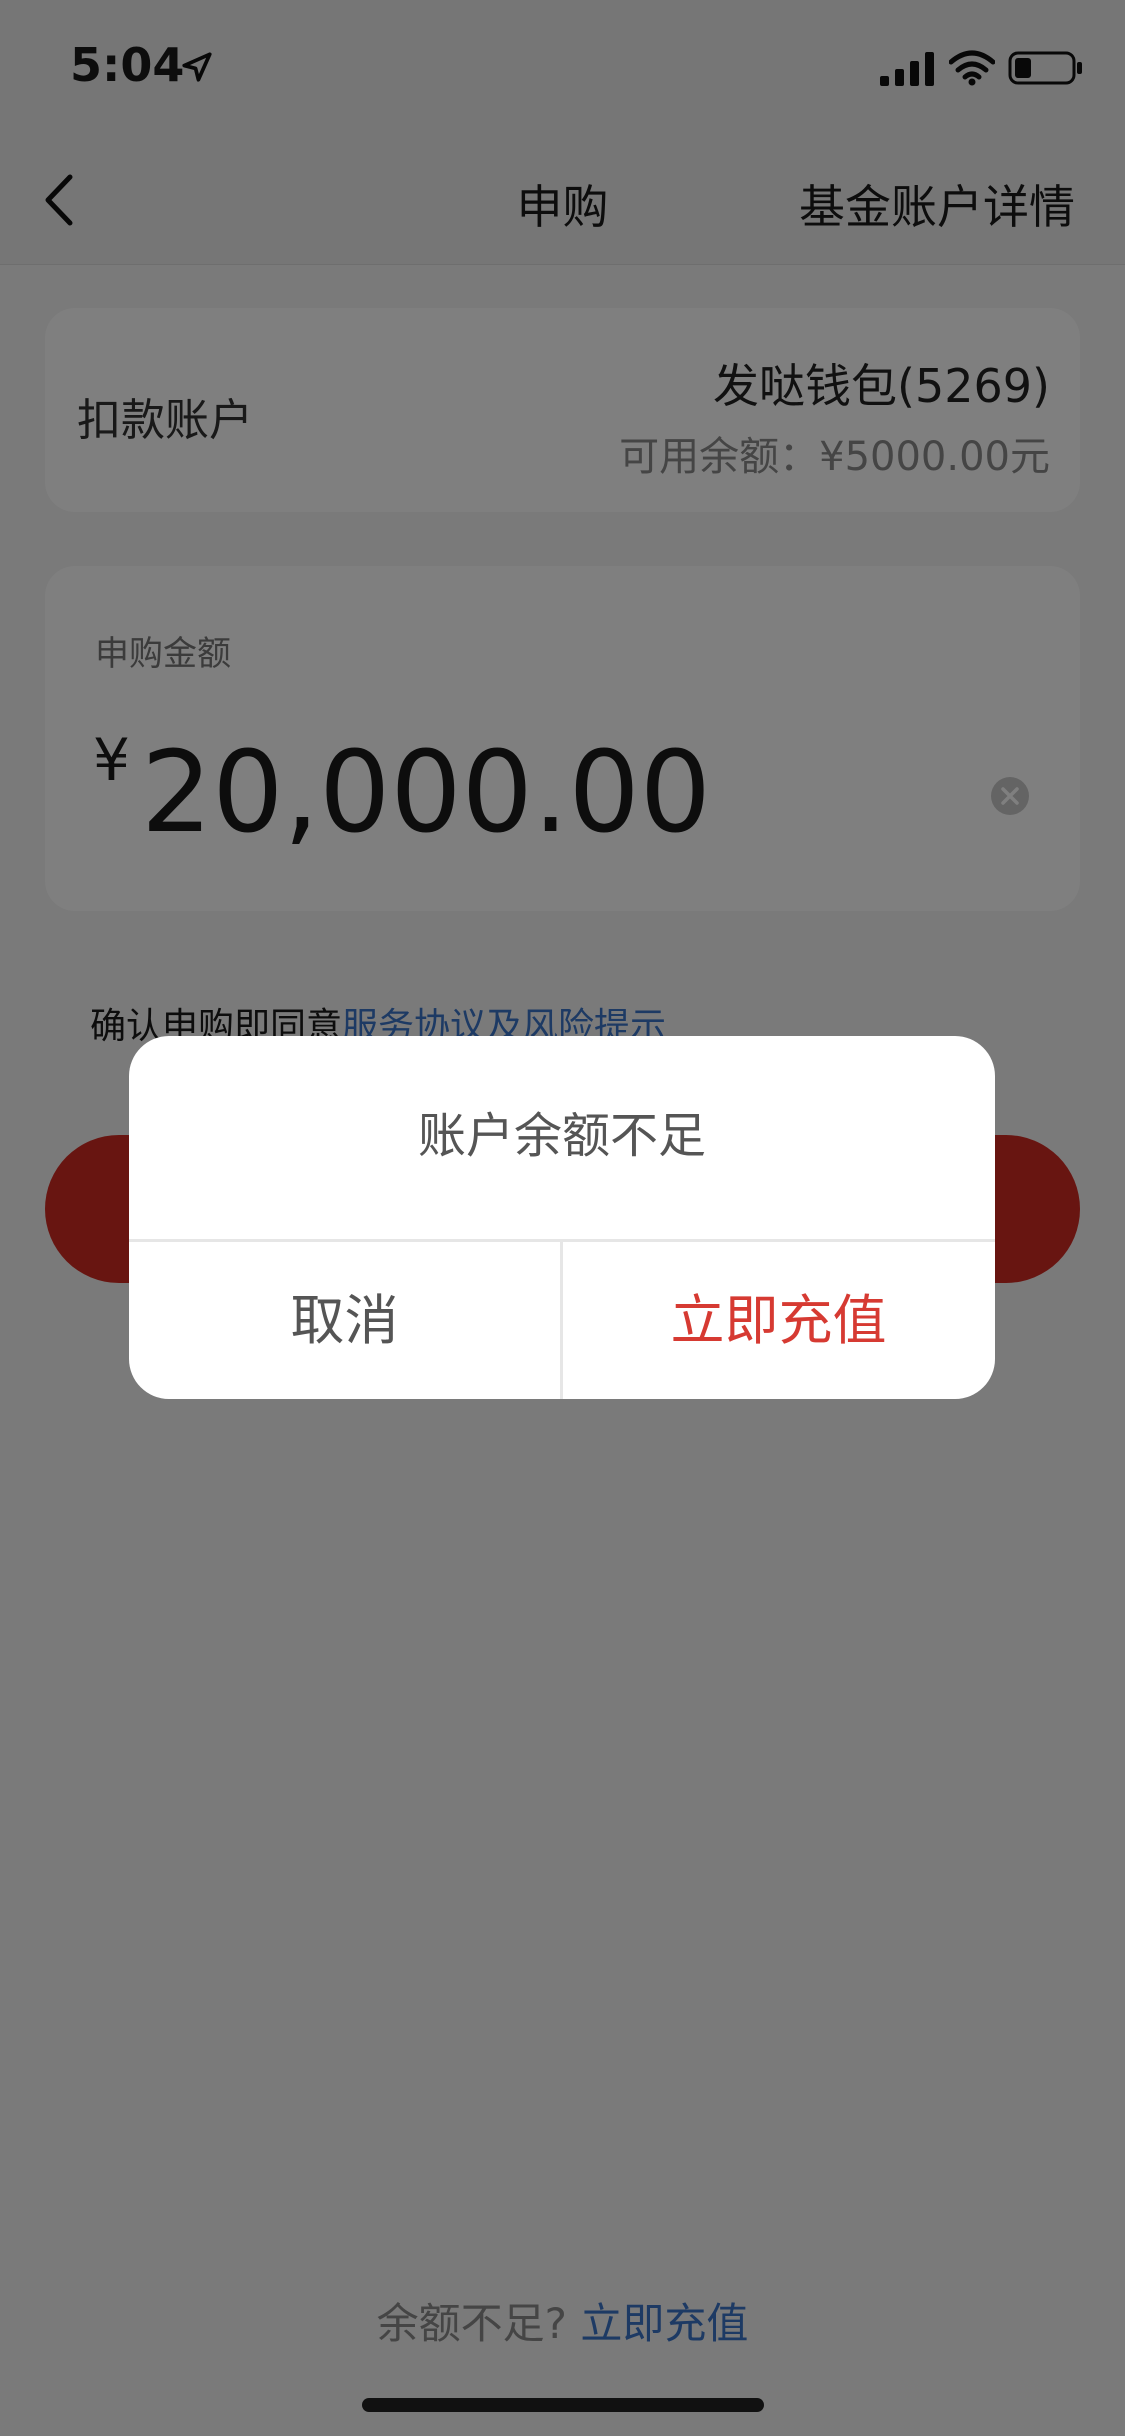 The image size is (1125, 2436). I want to click on cancel-button: 取消, so click(344, 1320).